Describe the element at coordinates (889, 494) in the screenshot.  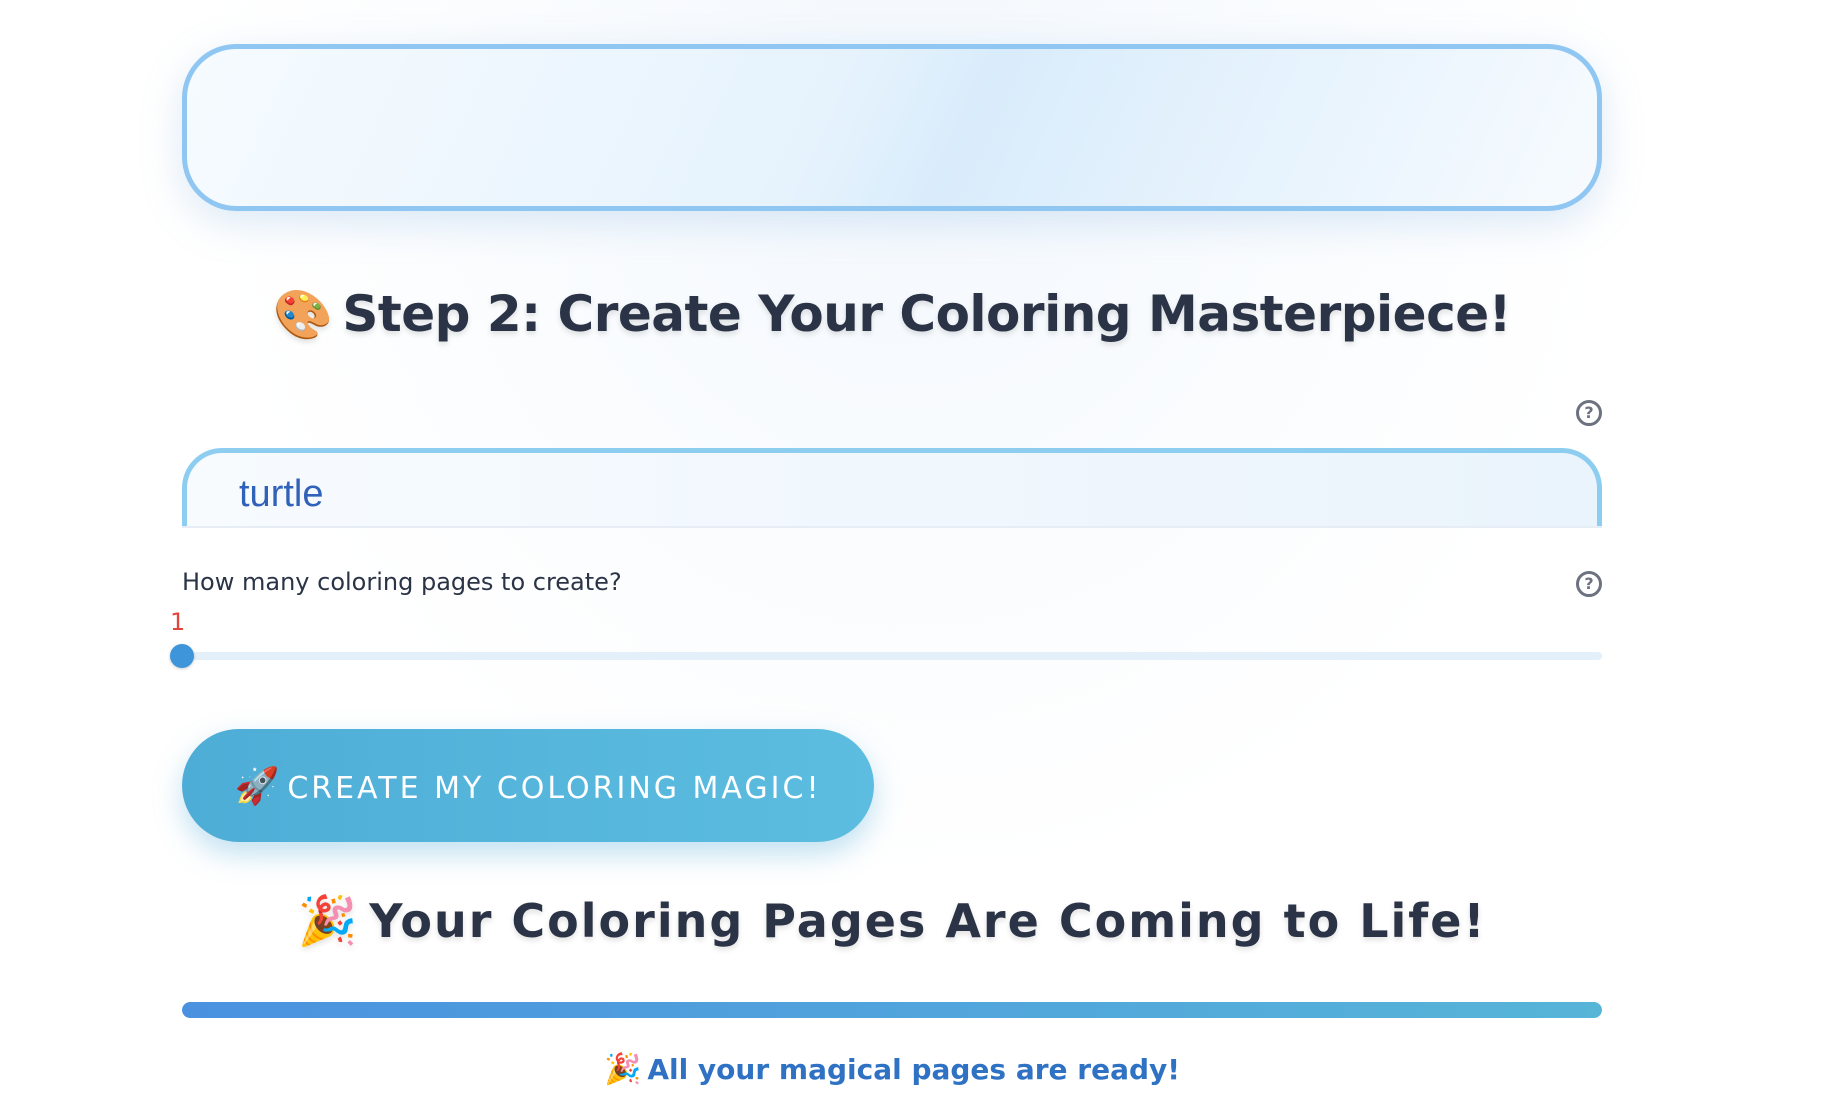
I see `subject-input` at that location.